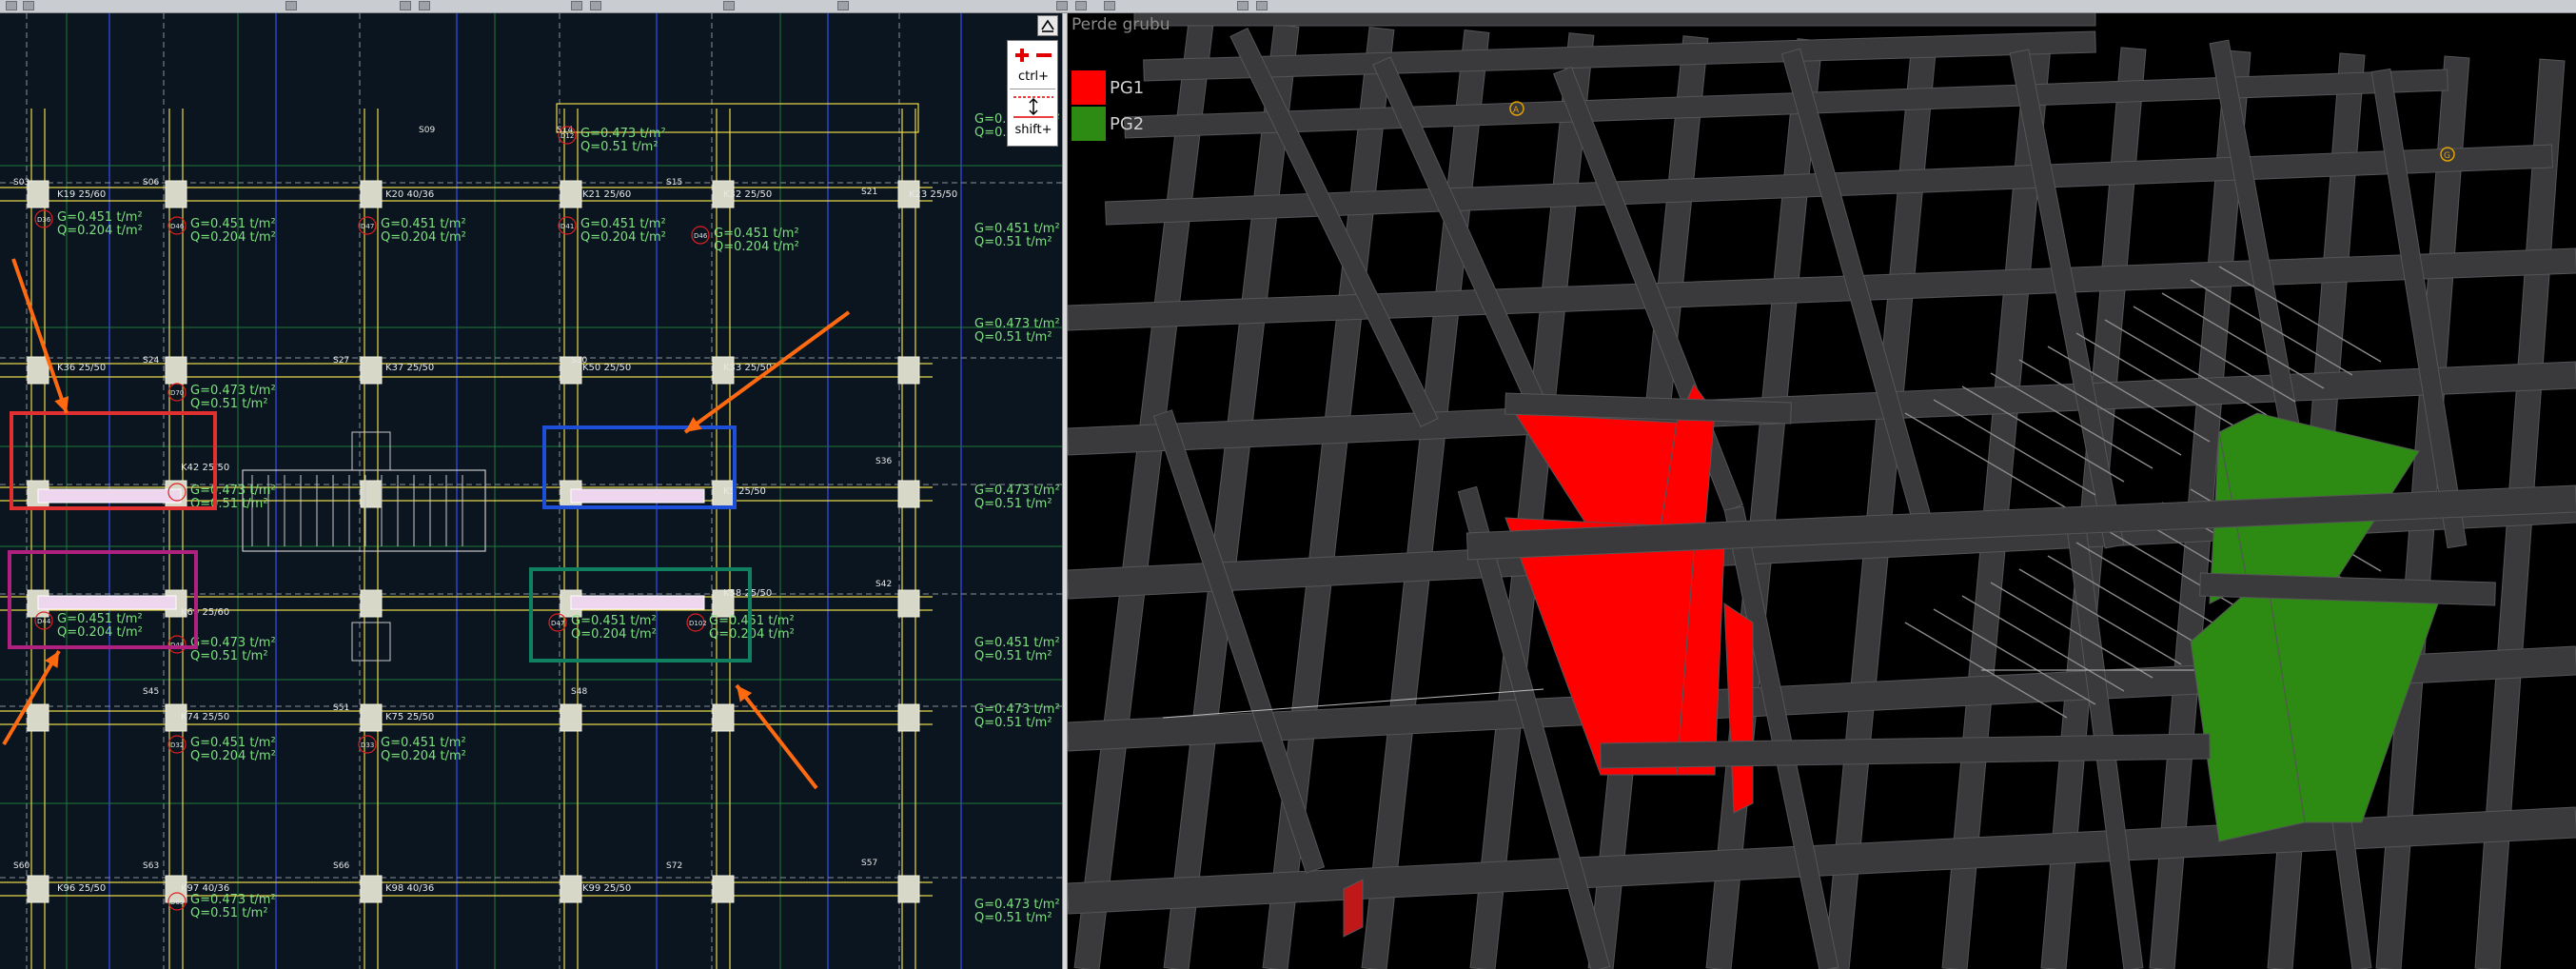  What do you see at coordinates (579, 361) in the screenshot?
I see `column-label: S30` at bounding box center [579, 361].